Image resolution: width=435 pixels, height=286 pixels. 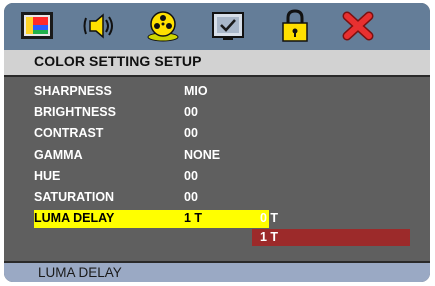 I want to click on setting-value: MIO, so click(x=196, y=91).